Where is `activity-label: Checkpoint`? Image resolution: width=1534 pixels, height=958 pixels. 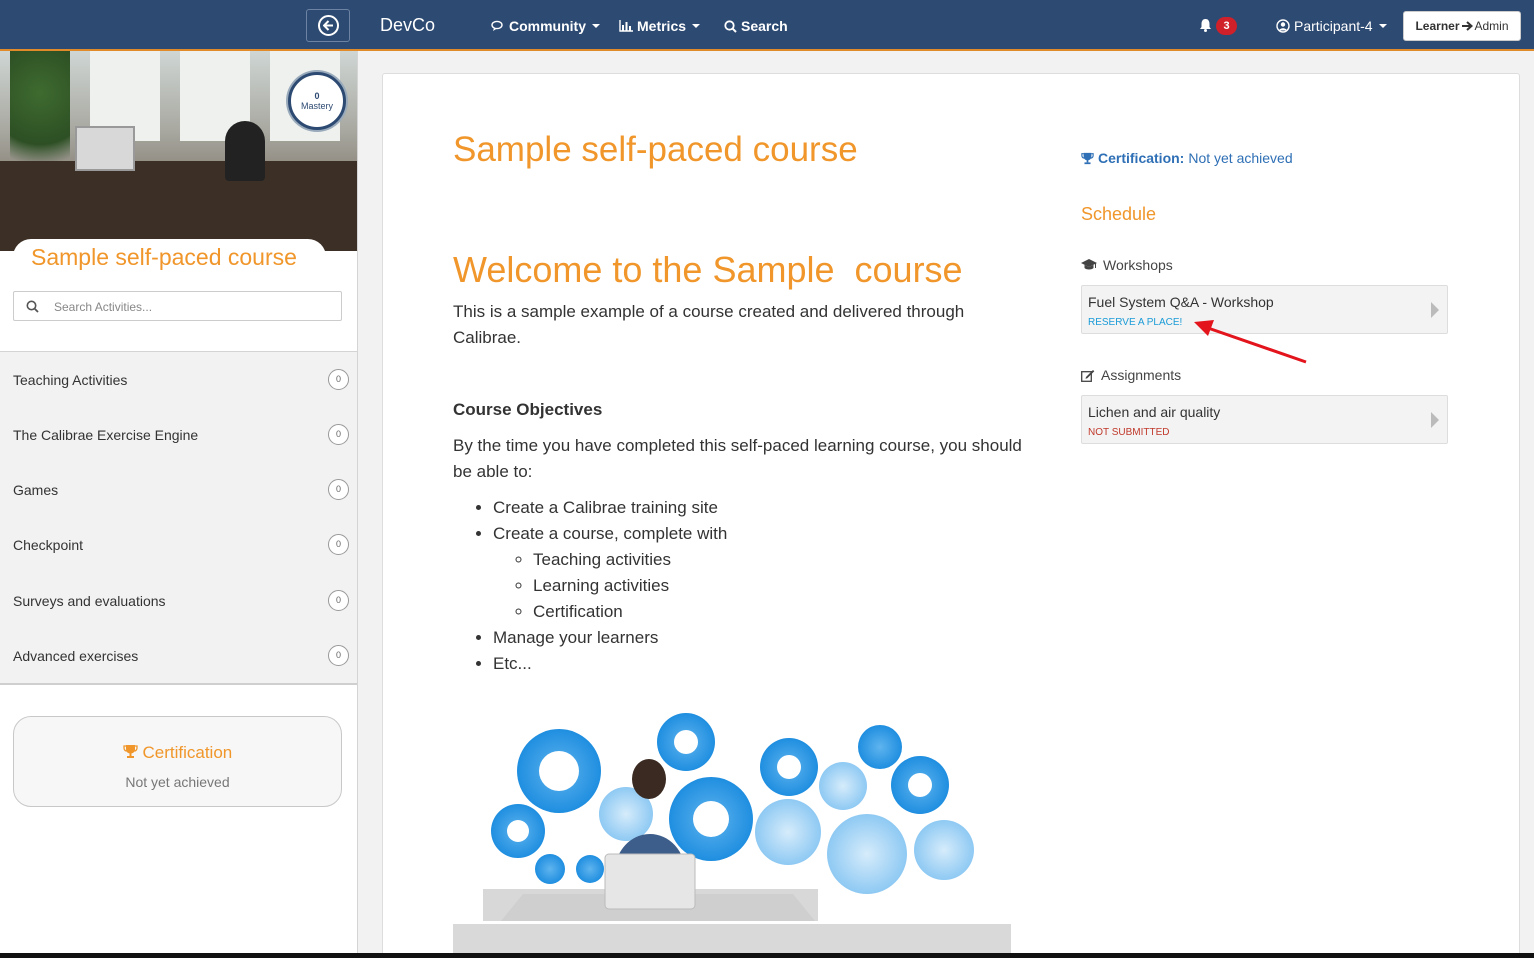 activity-label: Checkpoint is located at coordinates (48, 545).